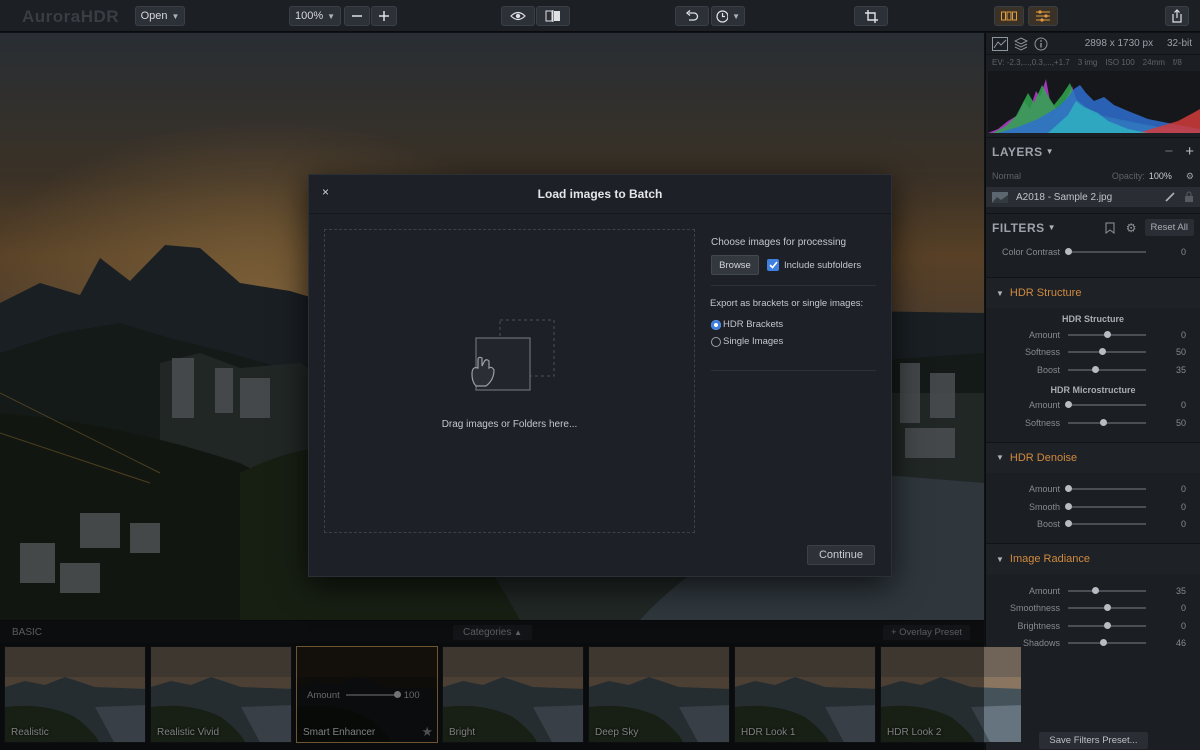  What do you see at coordinates (753, 324) in the screenshot?
I see `hdr-brackets-label: HDR Brackets` at bounding box center [753, 324].